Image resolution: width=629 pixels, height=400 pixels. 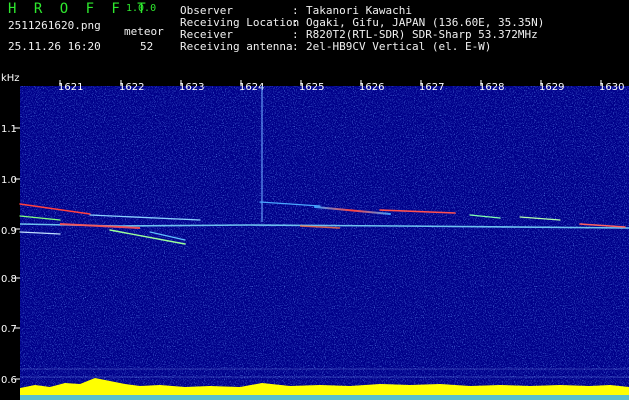 I want to click on y-tick-label: 0.8, so click(x=9, y=279).